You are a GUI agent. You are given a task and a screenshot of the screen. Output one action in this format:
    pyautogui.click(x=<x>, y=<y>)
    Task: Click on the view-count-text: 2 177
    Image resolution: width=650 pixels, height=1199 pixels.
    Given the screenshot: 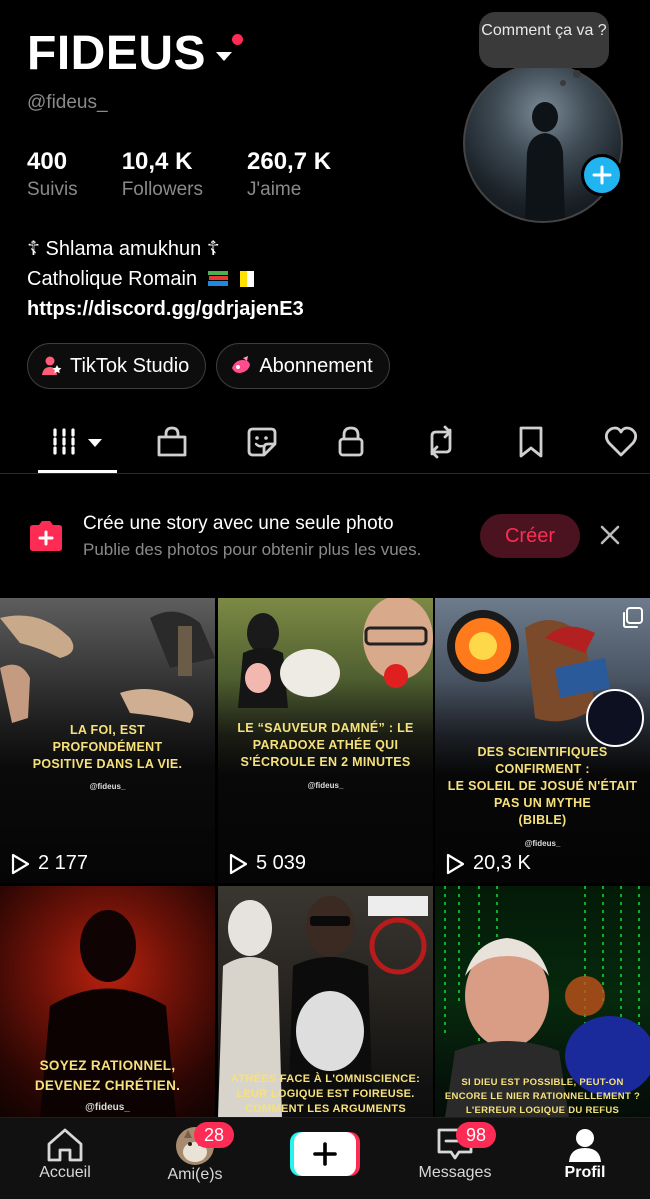 What is the action you would take?
    pyautogui.click(x=63, y=863)
    